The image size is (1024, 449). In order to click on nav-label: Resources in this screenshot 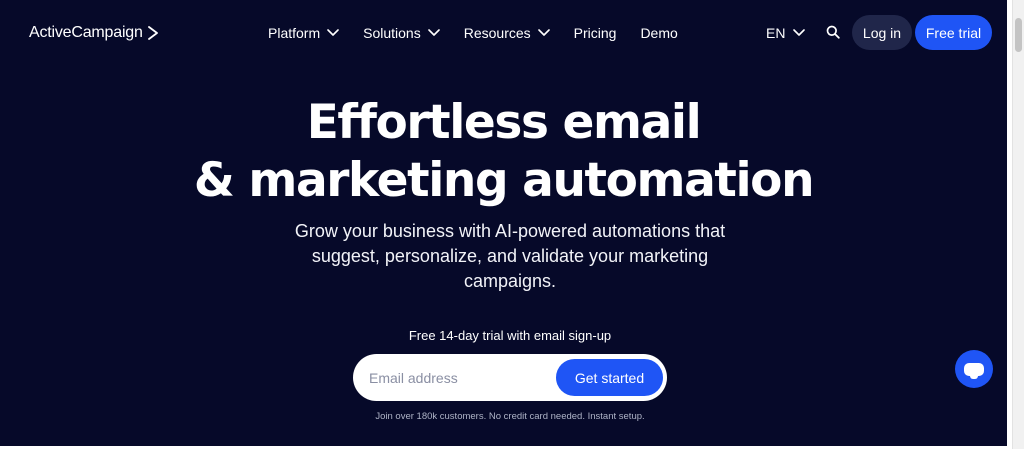, I will do `click(497, 33)`.